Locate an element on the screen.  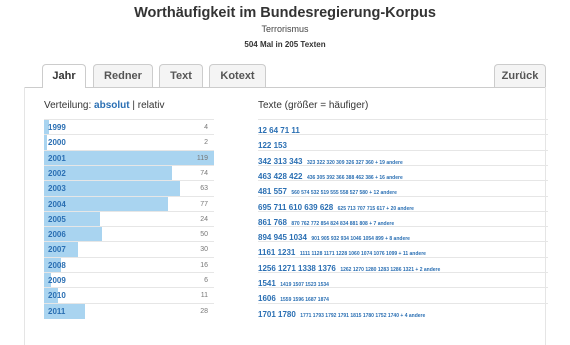
tab-kotext: Kotext is located at coordinates (237, 75).